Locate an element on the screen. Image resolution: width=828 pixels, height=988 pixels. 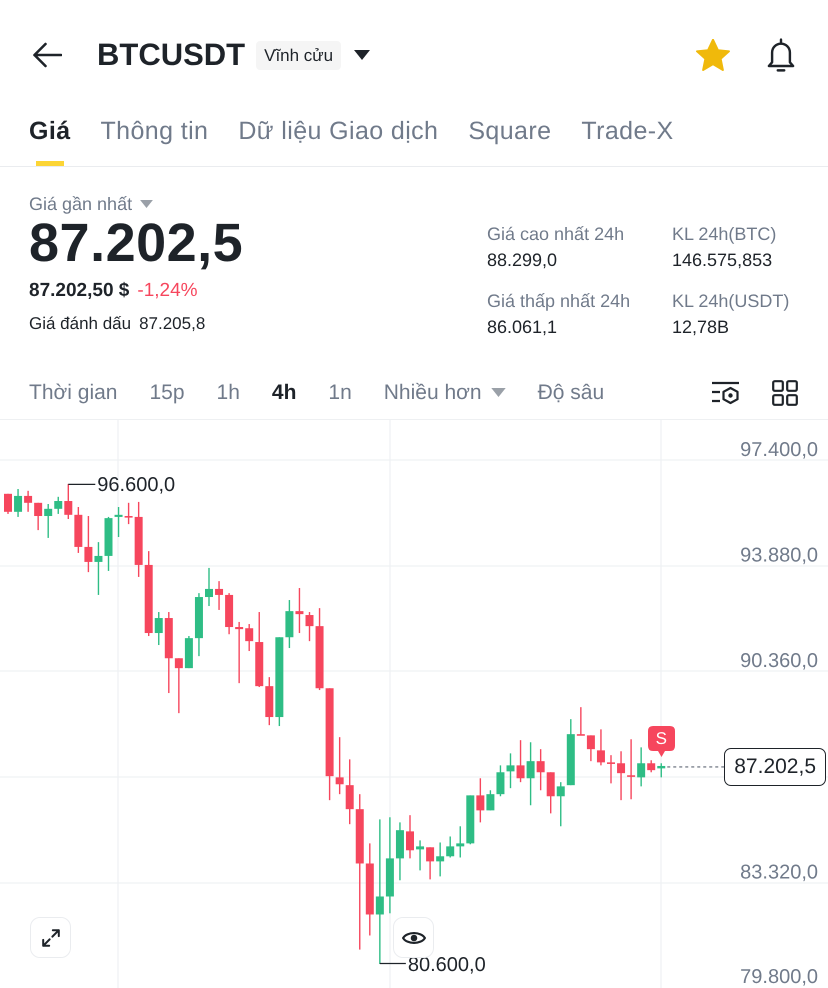
indicator-settings-button is located at coordinates (725, 393).